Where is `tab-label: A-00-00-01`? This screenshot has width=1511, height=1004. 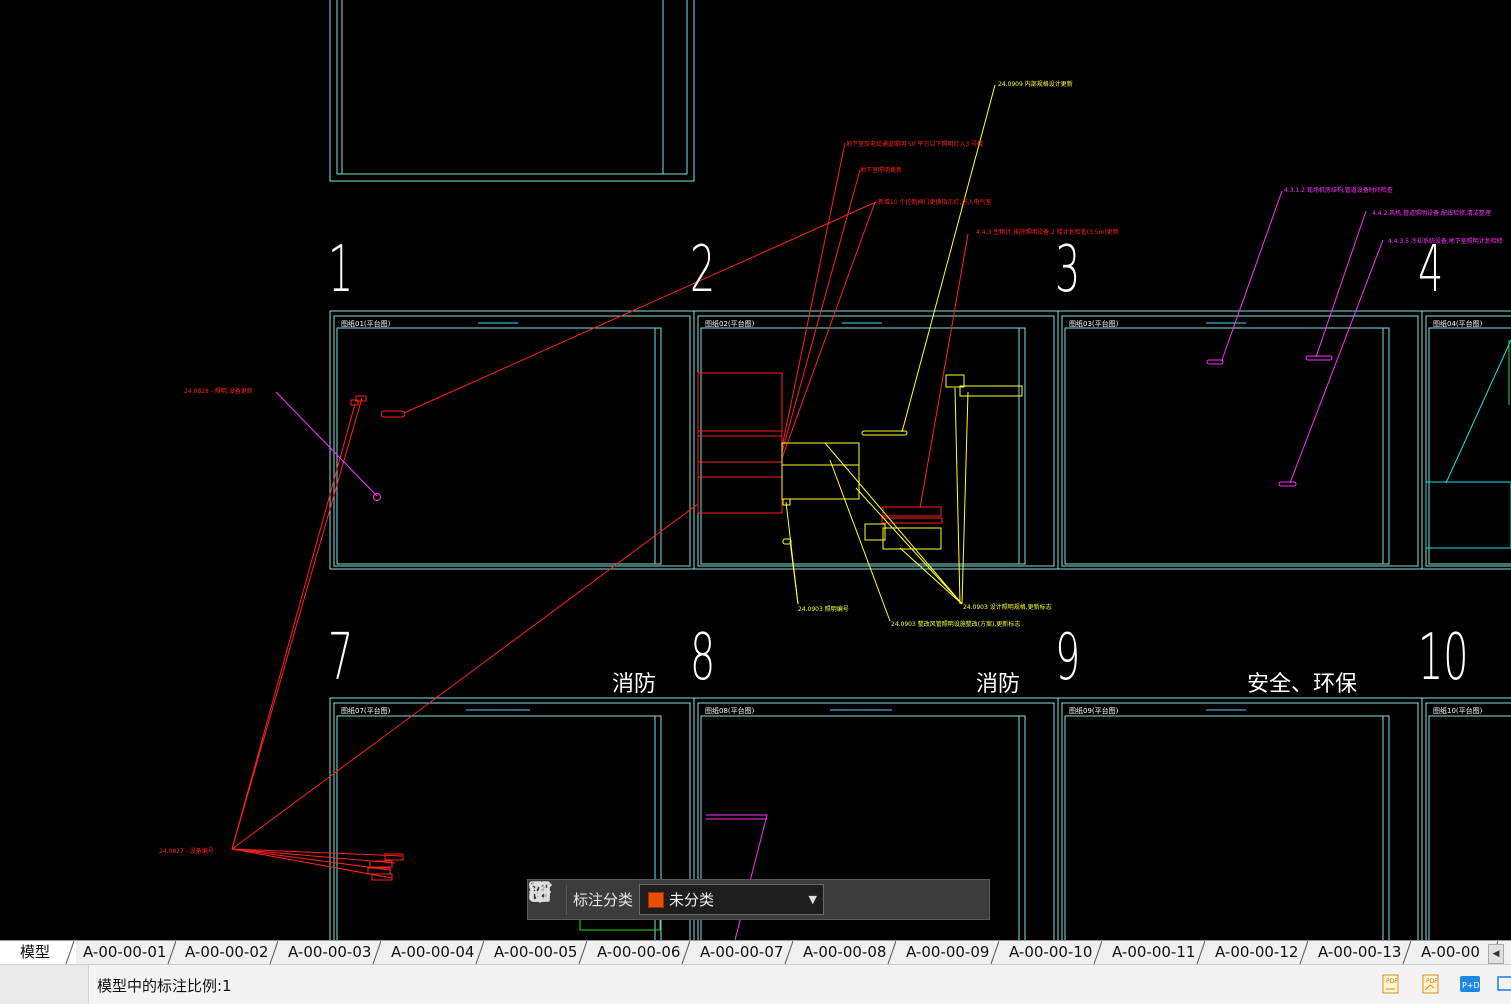
tab-label: A-00-00-01 is located at coordinates (125, 952).